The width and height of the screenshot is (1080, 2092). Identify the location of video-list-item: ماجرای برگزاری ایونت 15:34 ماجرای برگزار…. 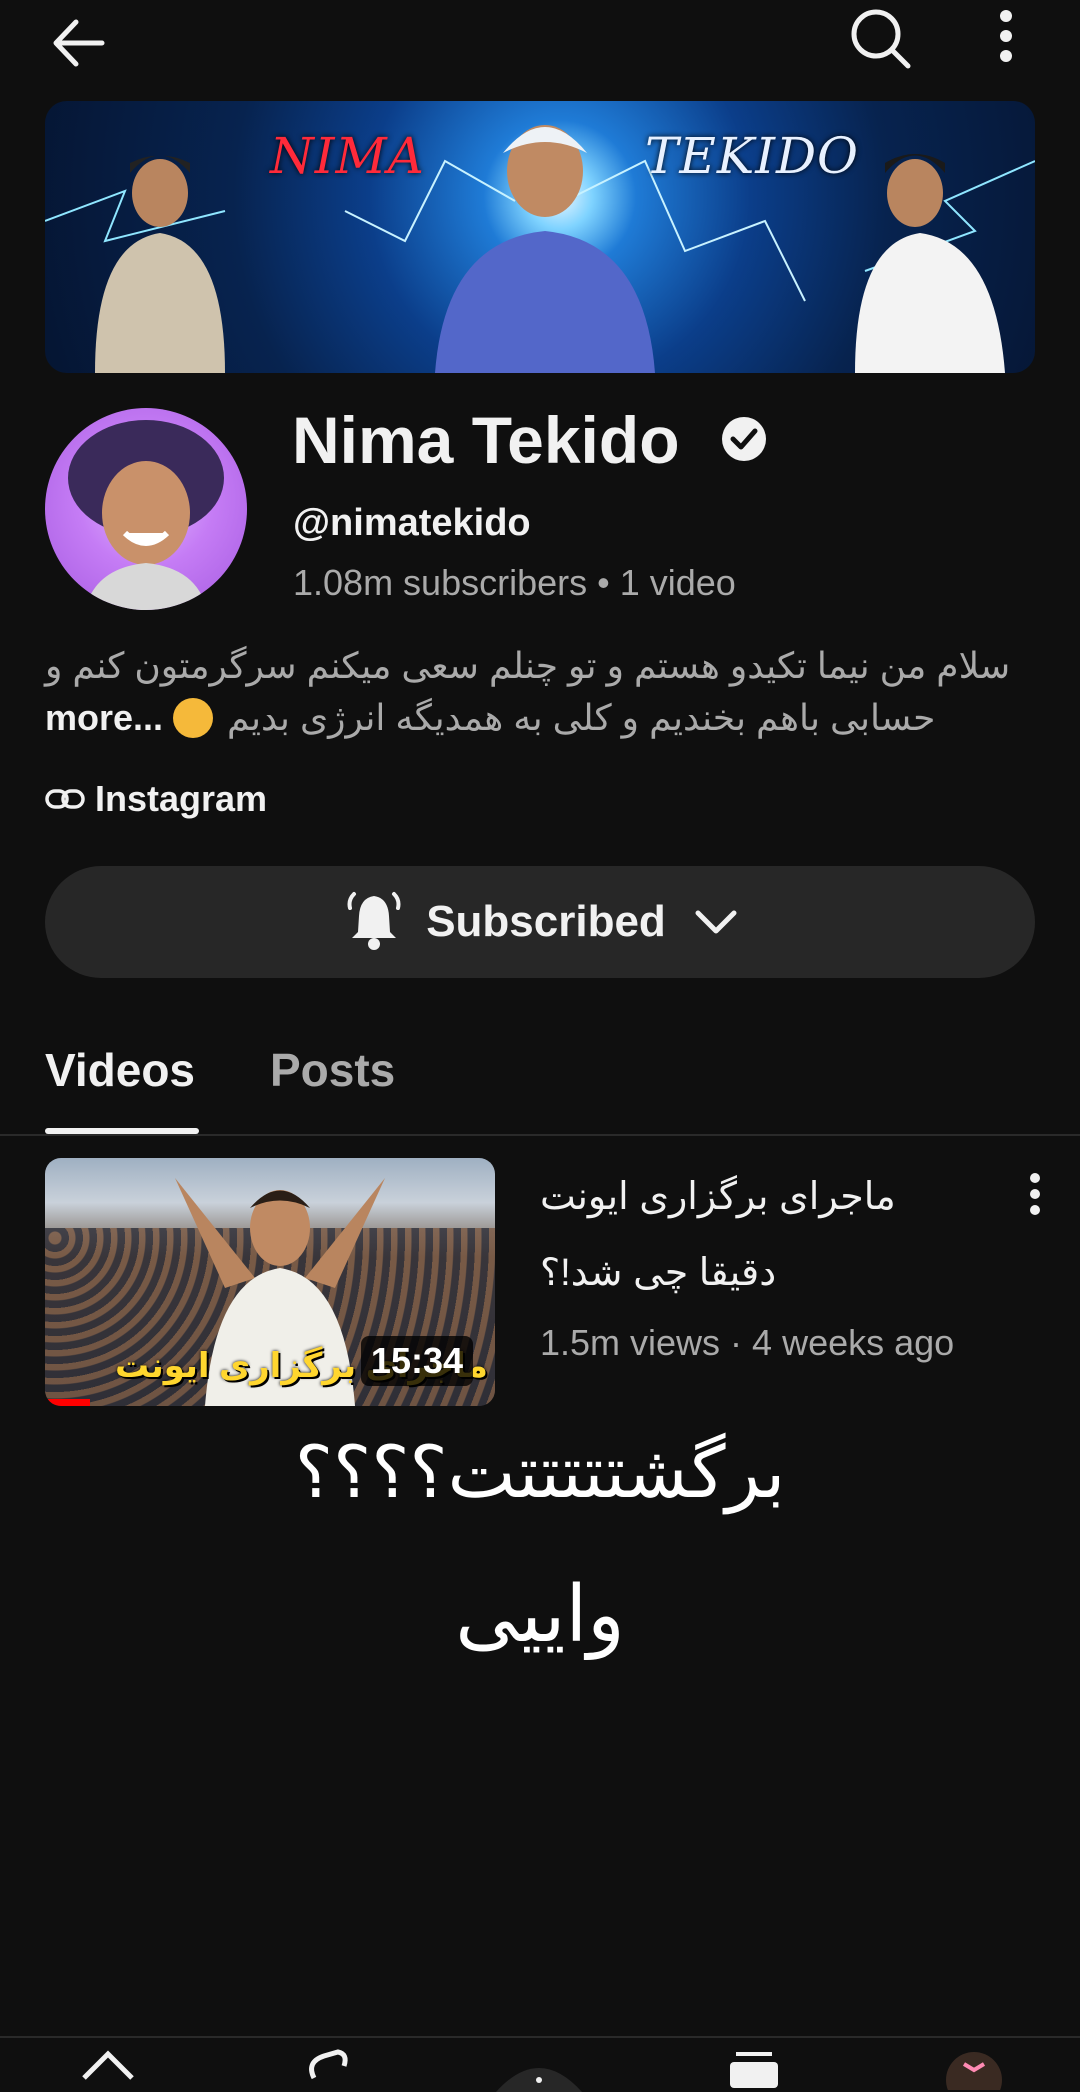
(540, 1284).